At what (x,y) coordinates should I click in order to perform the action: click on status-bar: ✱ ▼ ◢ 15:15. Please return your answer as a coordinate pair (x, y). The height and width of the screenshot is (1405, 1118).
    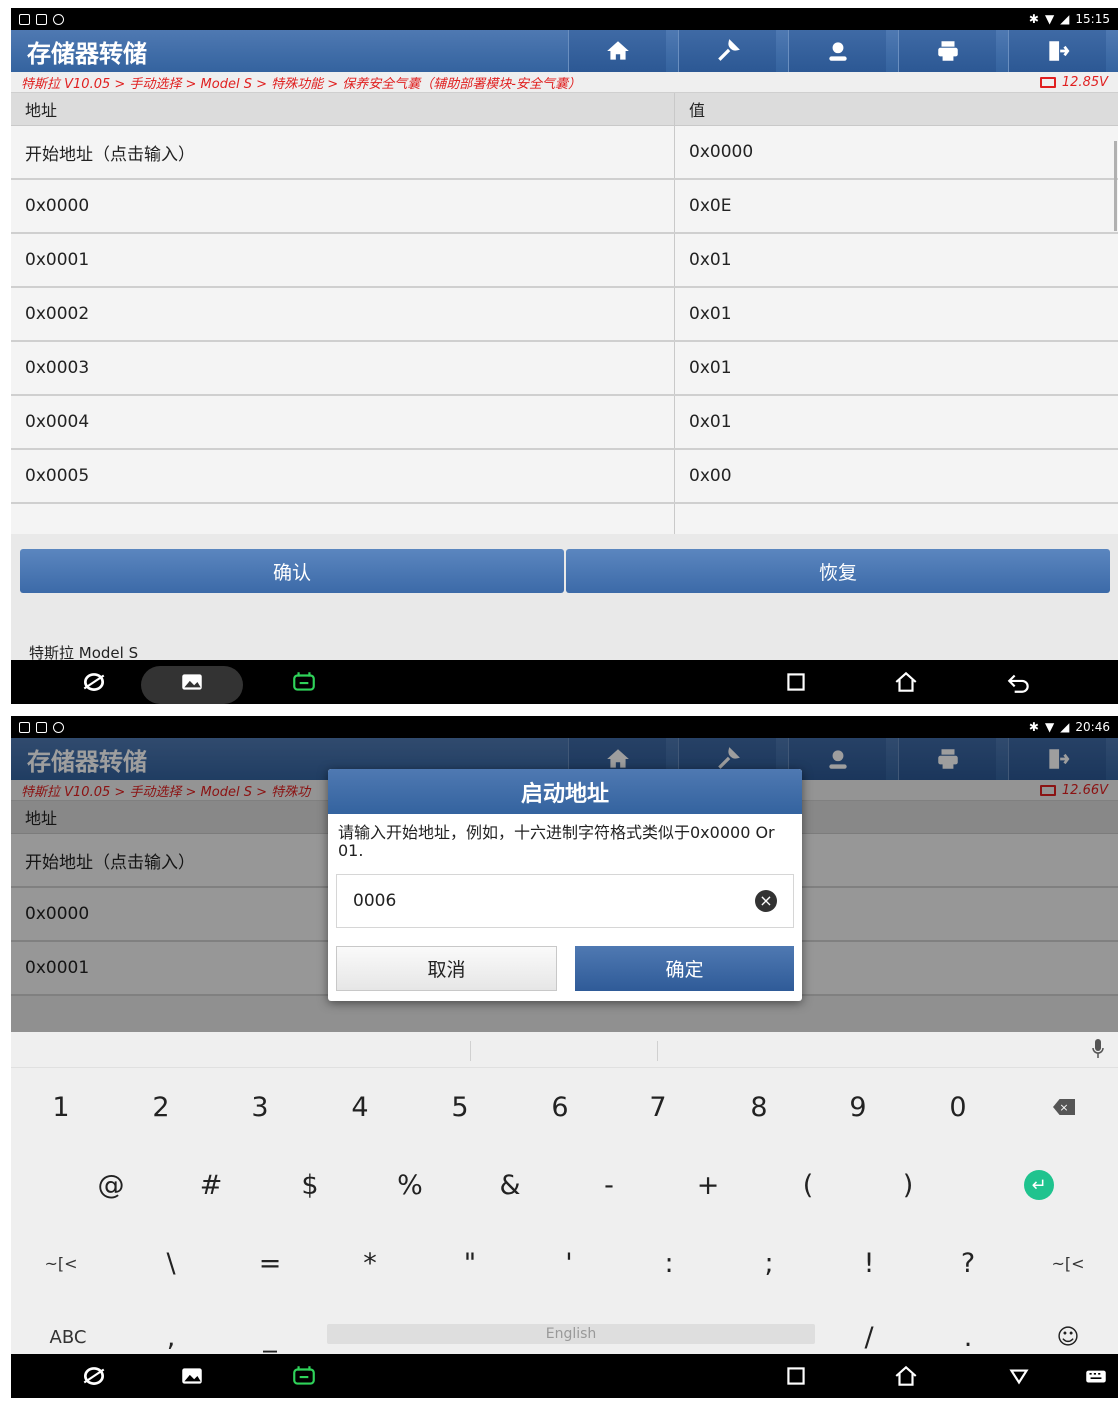
    Looking at the image, I should click on (564, 19).